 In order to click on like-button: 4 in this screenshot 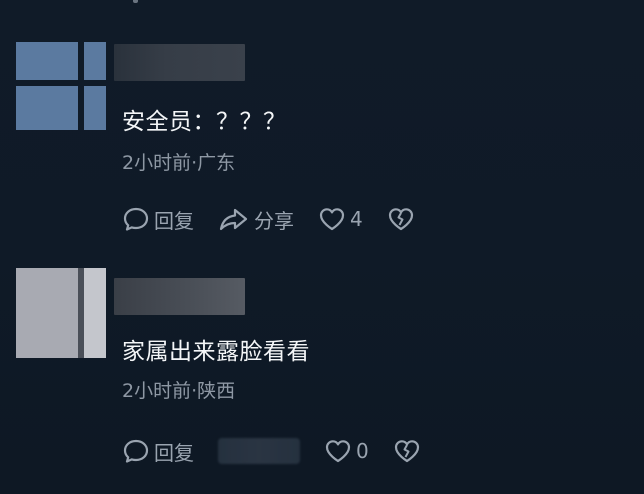, I will do `click(340, 219)`.